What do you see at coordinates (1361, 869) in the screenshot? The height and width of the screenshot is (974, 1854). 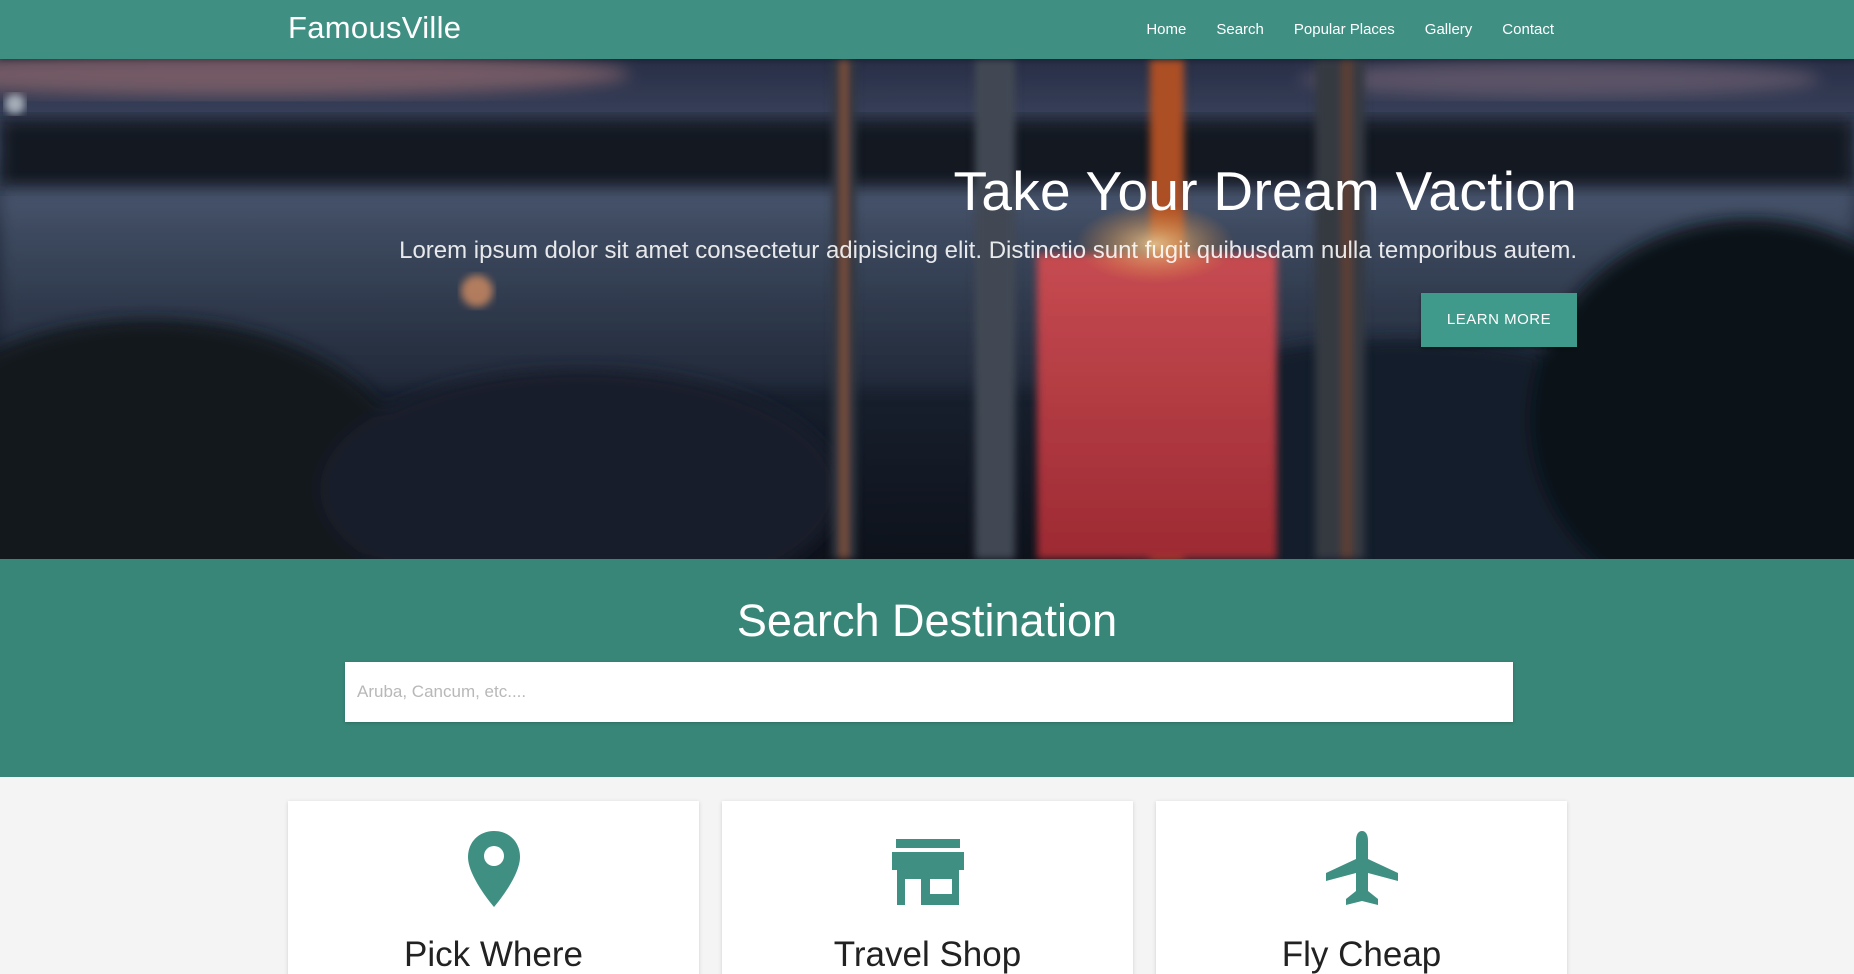 I see `airplane-icon` at bounding box center [1361, 869].